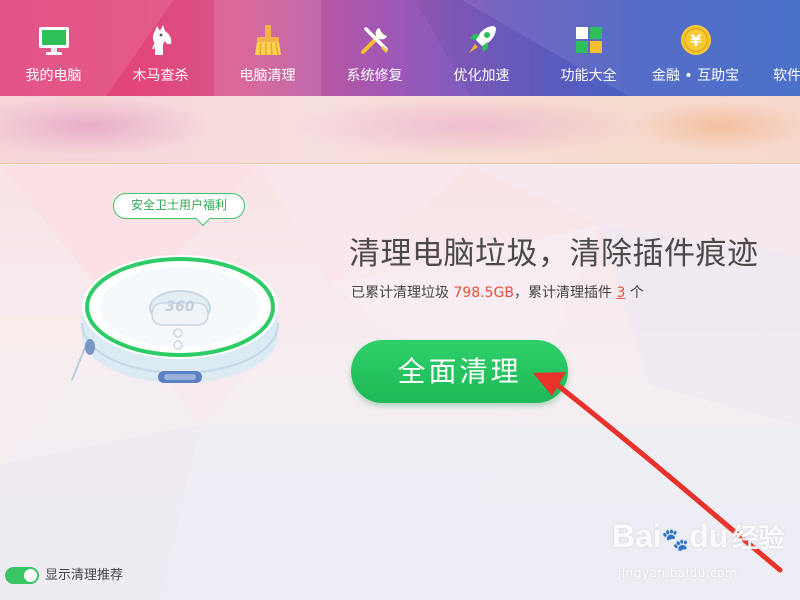 The image size is (800, 600). Describe the element at coordinates (267, 76) in the screenshot. I see `nav-label: 电脑清理` at that location.